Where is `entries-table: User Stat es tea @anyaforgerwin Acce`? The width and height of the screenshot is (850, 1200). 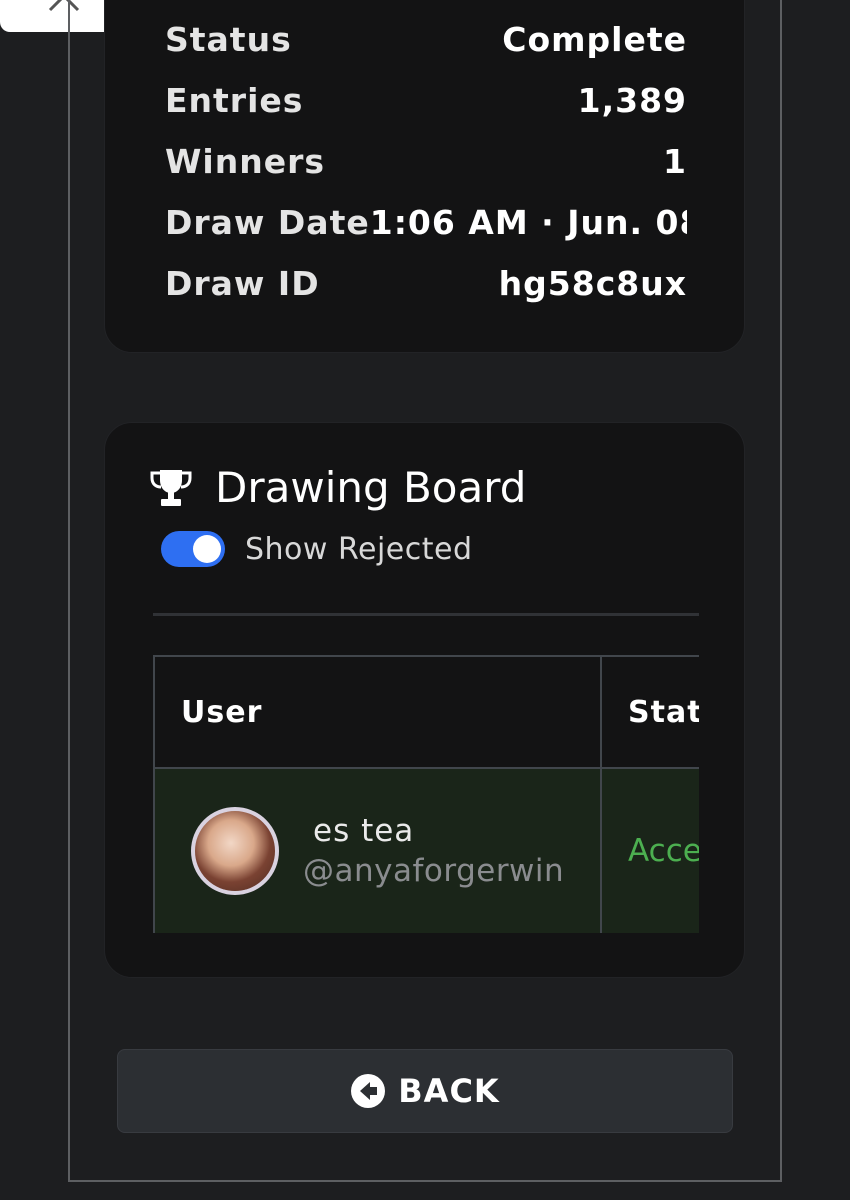 entries-table: User Stat es tea @anyaforgerwin Acce is located at coordinates (426, 794).